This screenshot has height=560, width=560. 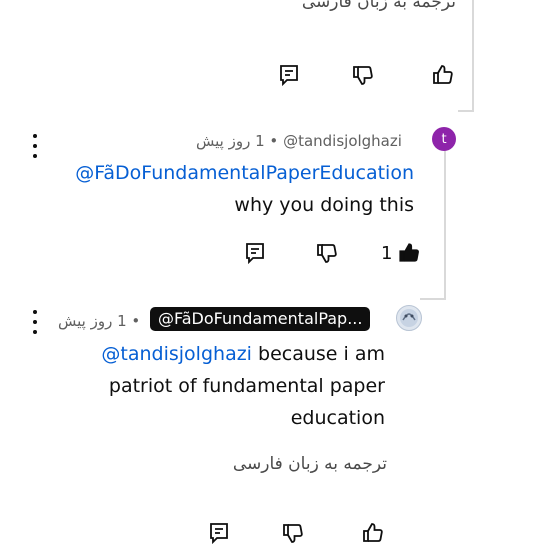 I want to click on reply-meta: 1 روز پیش •, so click(x=99, y=321).